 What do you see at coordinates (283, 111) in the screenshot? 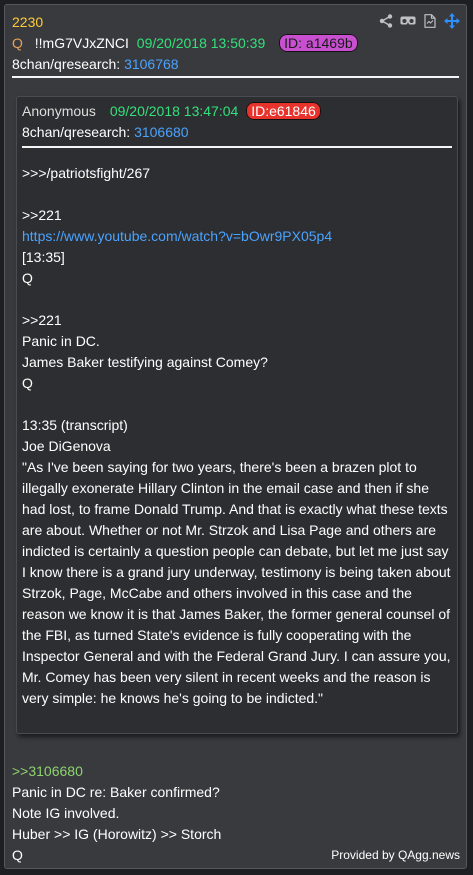
I see `quoted-id-badge: ID:e61846` at bounding box center [283, 111].